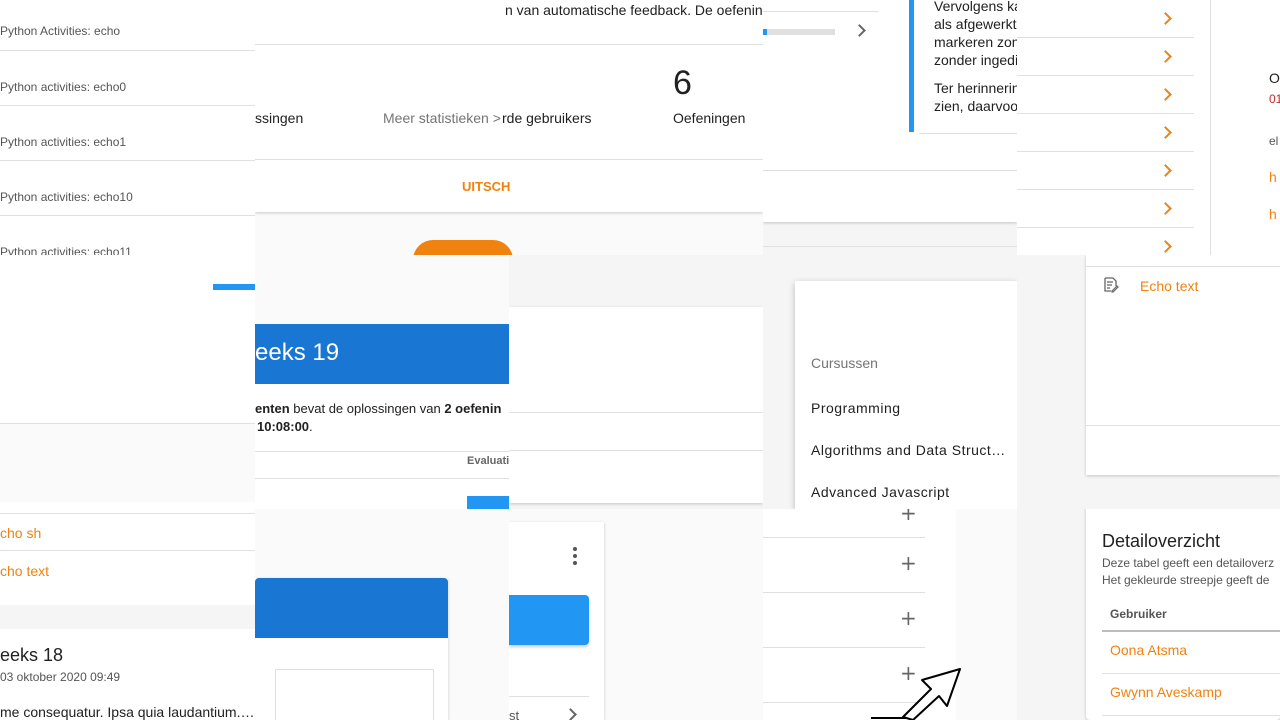  I want to click on edit-document-icon, so click(1111, 285).